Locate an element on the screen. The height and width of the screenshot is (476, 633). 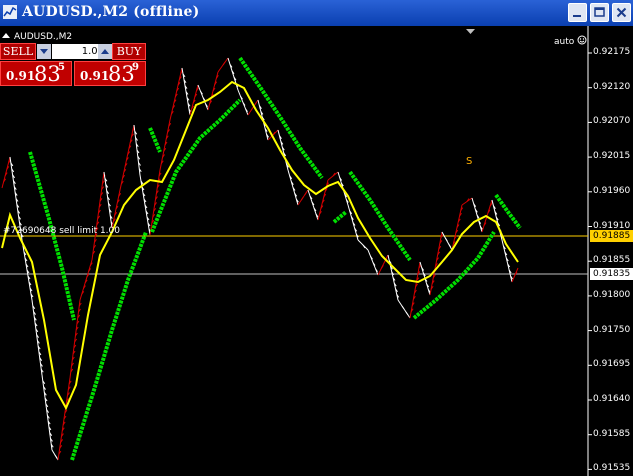
price-axis-label: 0.92175 is located at coordinates (612, 52).